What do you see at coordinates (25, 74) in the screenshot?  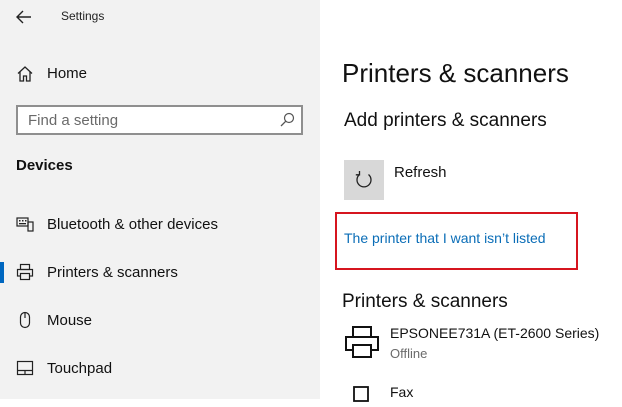 I see `home-icon` at bounding box center [25, 74].